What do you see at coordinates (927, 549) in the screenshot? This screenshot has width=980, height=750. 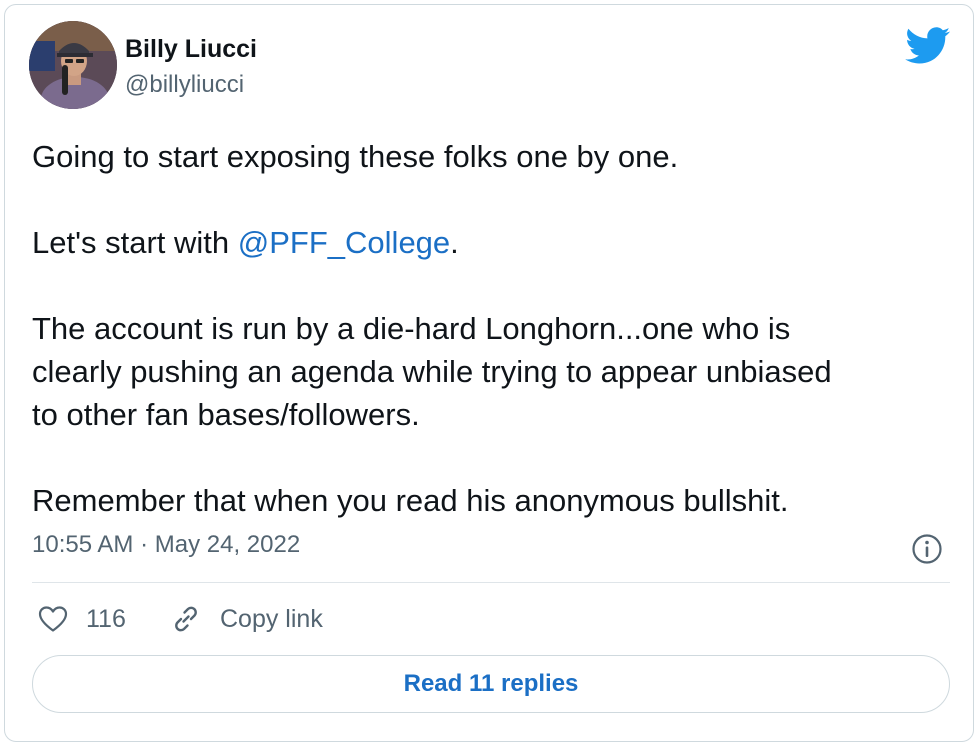 I see `info-icon` at bounding box center [927, 549].